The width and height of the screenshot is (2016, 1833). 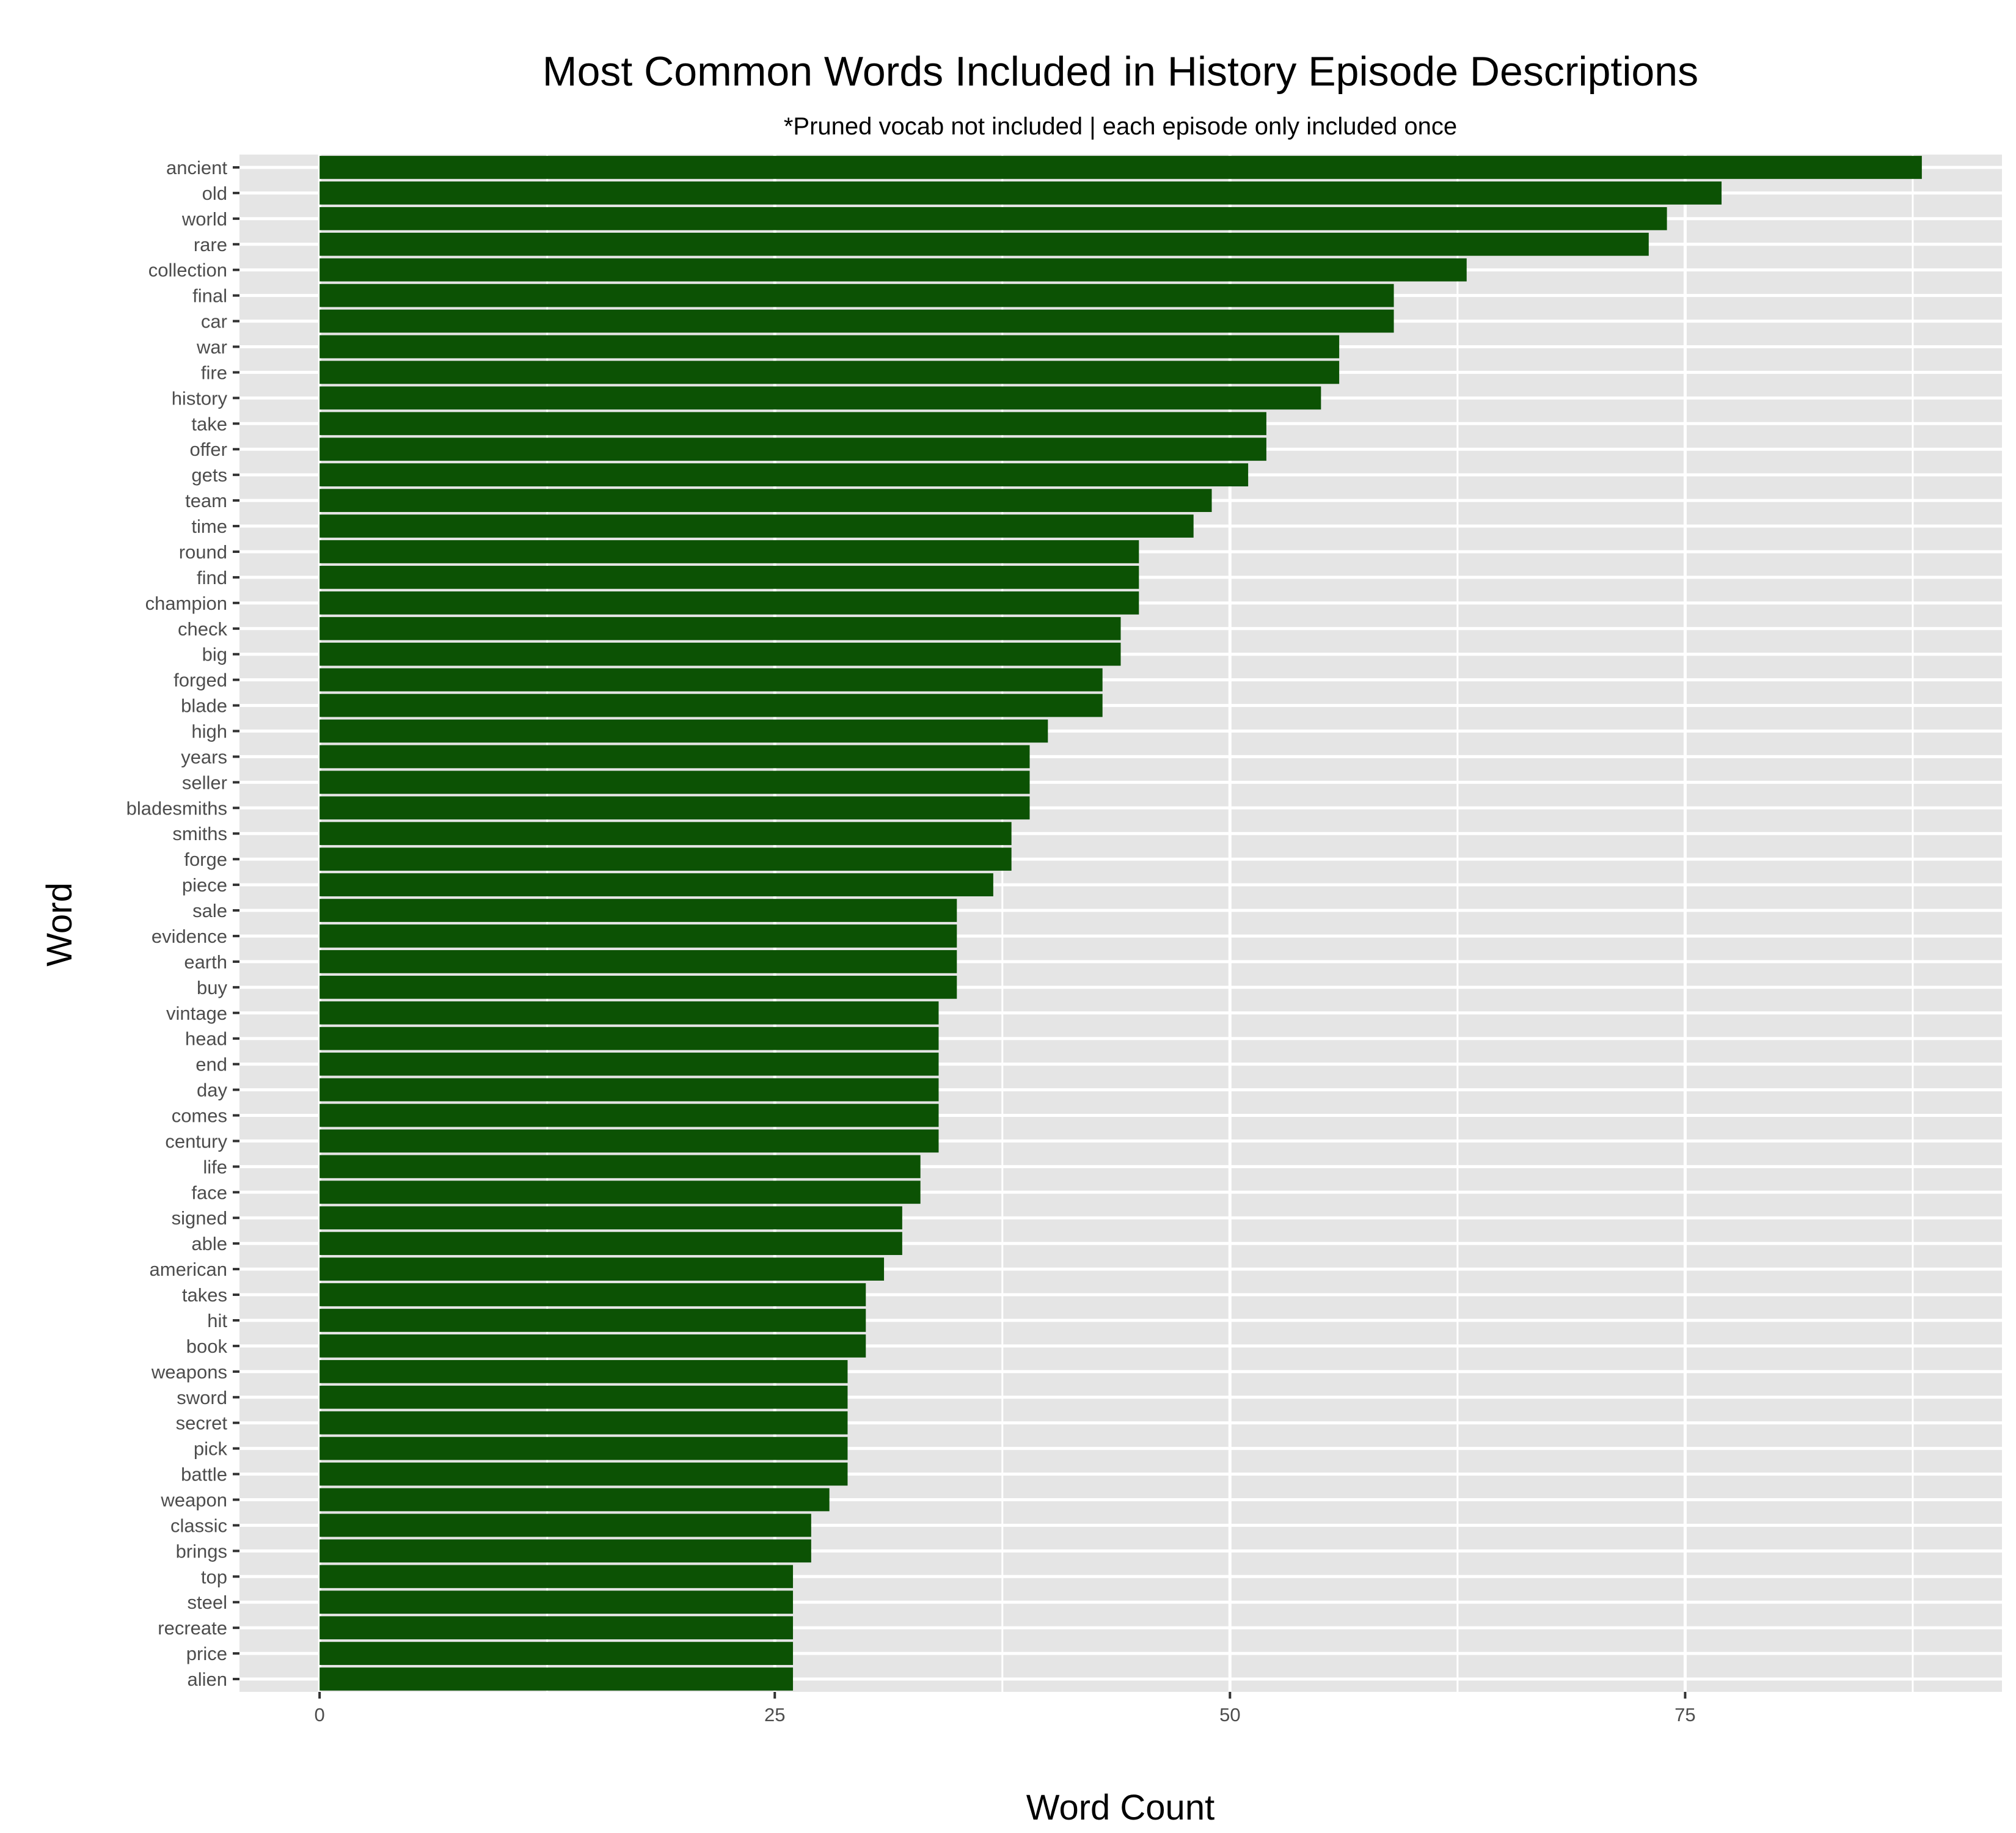 What do you see at coordinates (200, 1218) in the screenshot?
I see `y-tick-label: signed` at bounding box center [200, 1218].